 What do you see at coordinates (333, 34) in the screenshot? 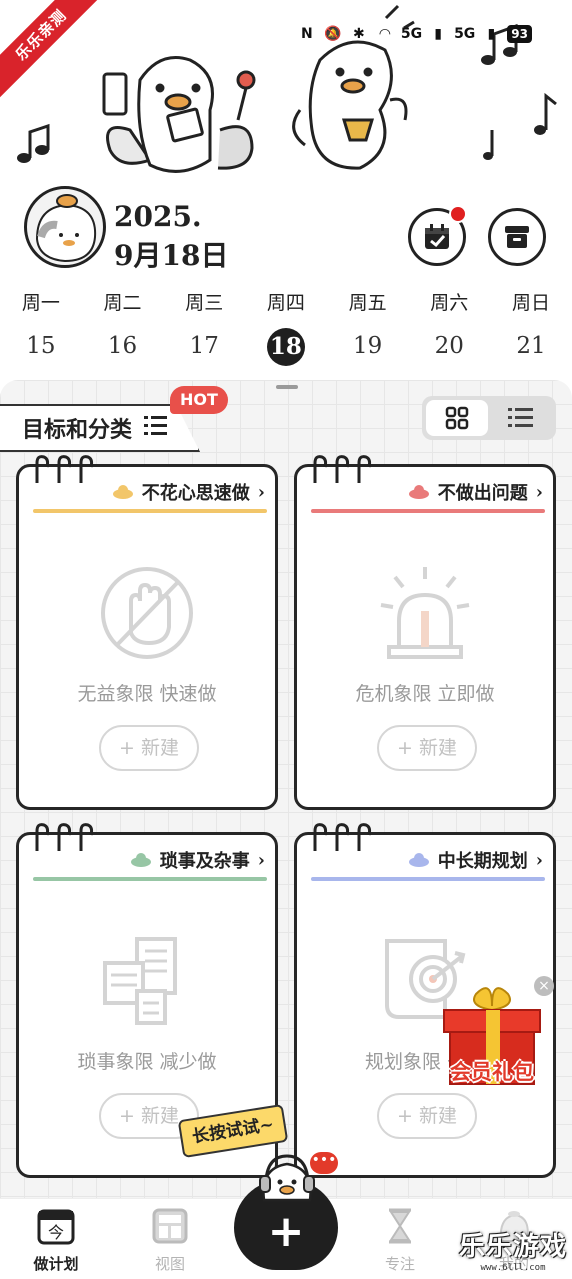
I see `mute-icon: 🔕` at bounding box center [333, 34].